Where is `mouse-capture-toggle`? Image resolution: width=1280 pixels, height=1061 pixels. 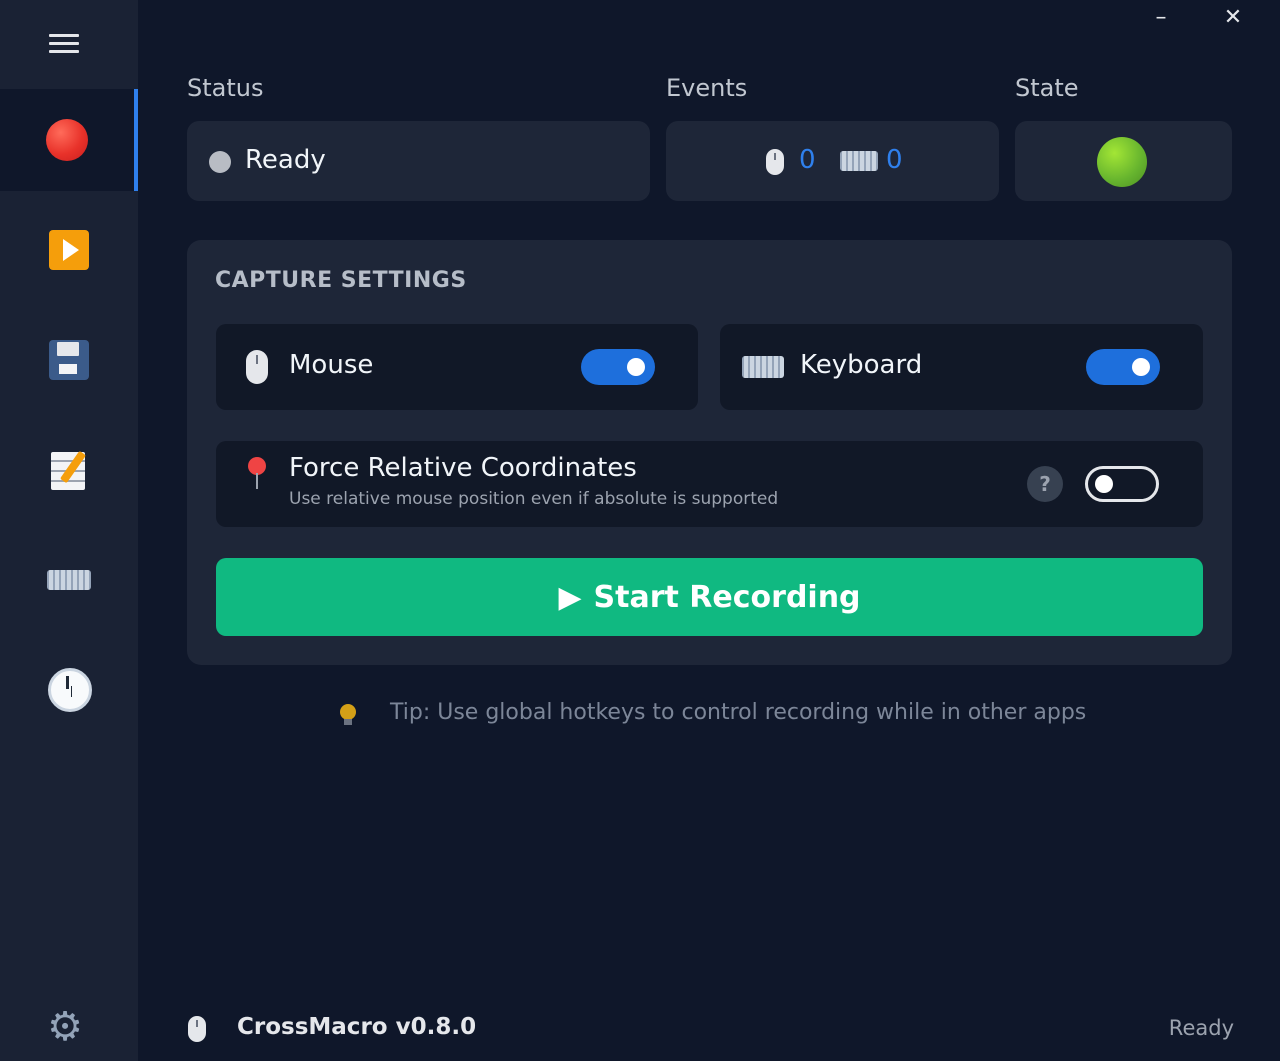 mouse-capture-toggle is located at coordinates (618, 367).